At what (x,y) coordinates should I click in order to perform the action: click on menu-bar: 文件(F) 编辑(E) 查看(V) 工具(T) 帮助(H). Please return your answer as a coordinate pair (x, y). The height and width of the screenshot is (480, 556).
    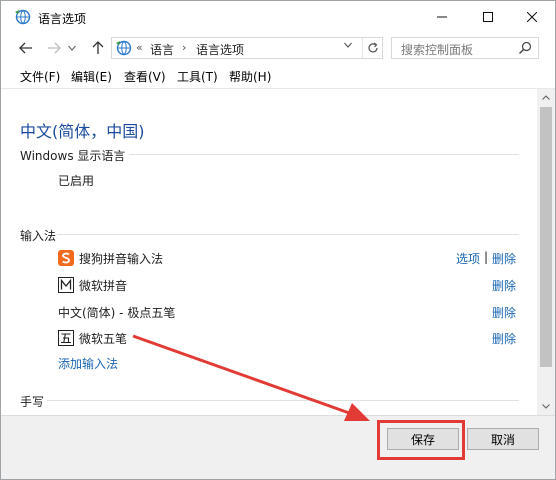
    Looking at the image, I should click on (278, 76).